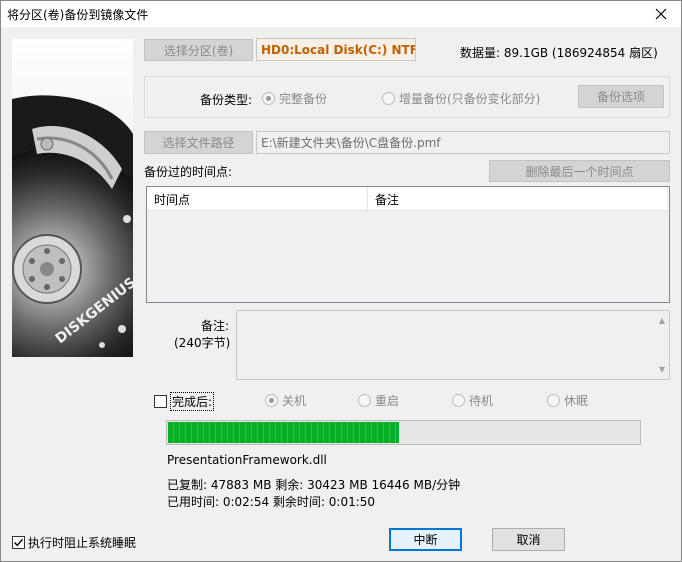  I want to click on file-path-field: E:\新建文件夹\备份\C盘备份.pmf, so click(463, 142).